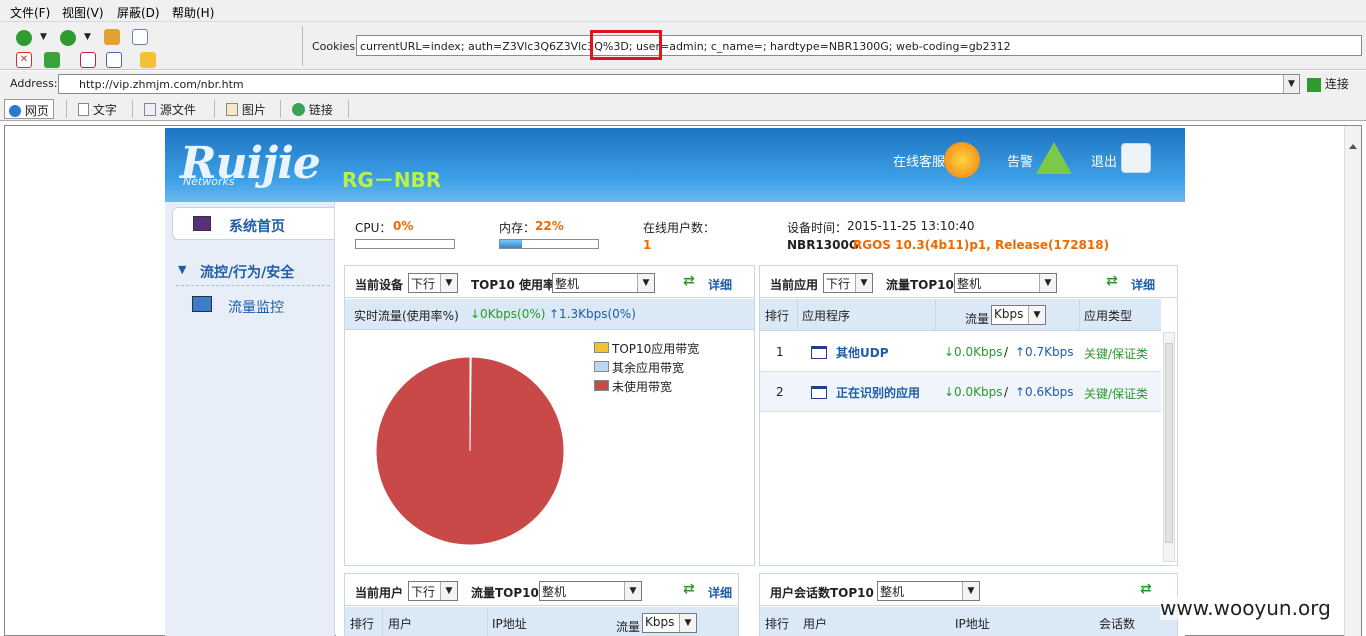 The height and width of the screenshot is (636, 1366). Describe the element at coordinates (209, 181) in the screenshot. I see `logo-subtitle: Networks` at that location.